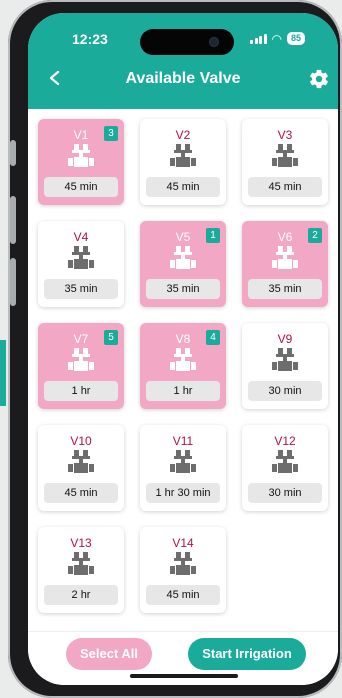 Image resolution: width=342 pixels, height=698 pixels. I want to click on valve-card: V6 2 35 min, so click(285, 264).